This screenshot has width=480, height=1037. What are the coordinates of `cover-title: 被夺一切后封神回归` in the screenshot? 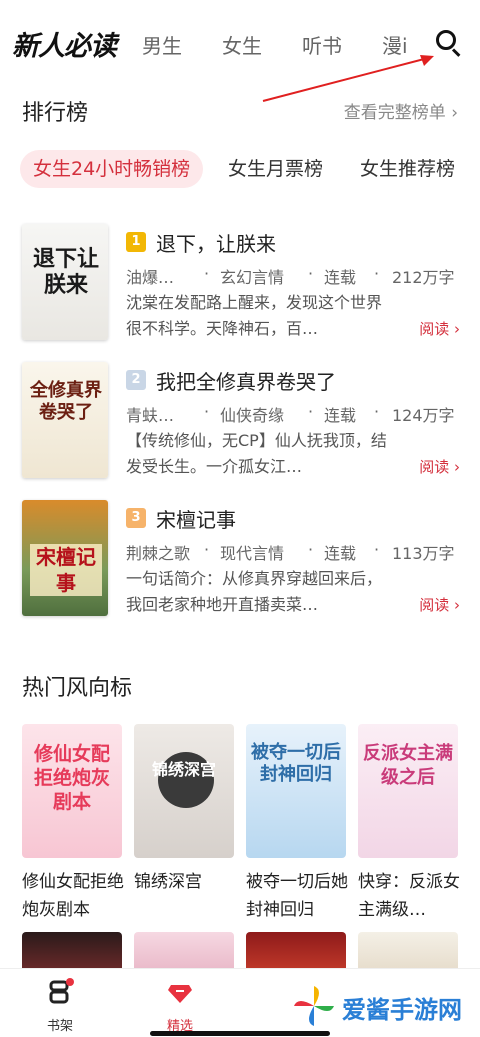 It's located at (296, 763).